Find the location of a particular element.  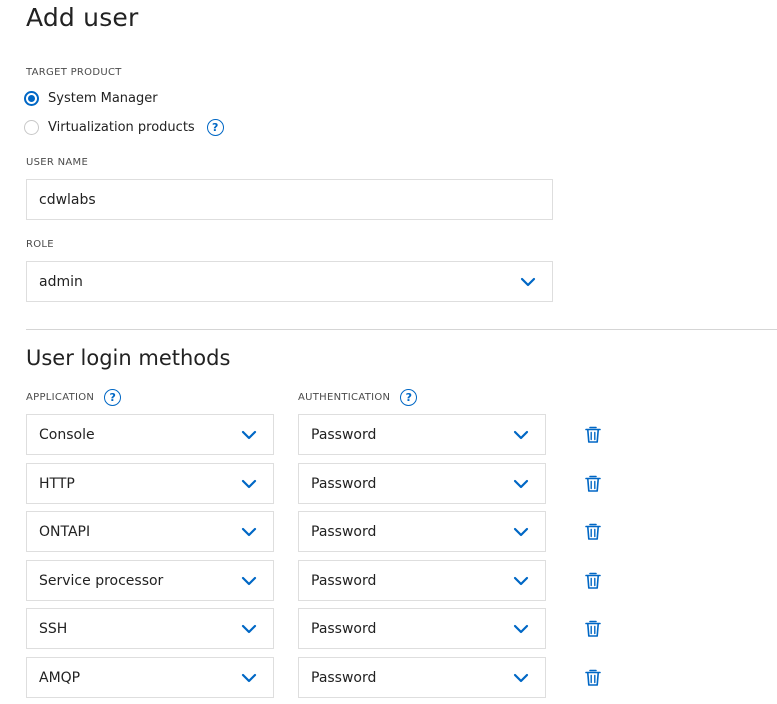

application-column-header: APPLICATION ? is located at coordinates (74, 397).